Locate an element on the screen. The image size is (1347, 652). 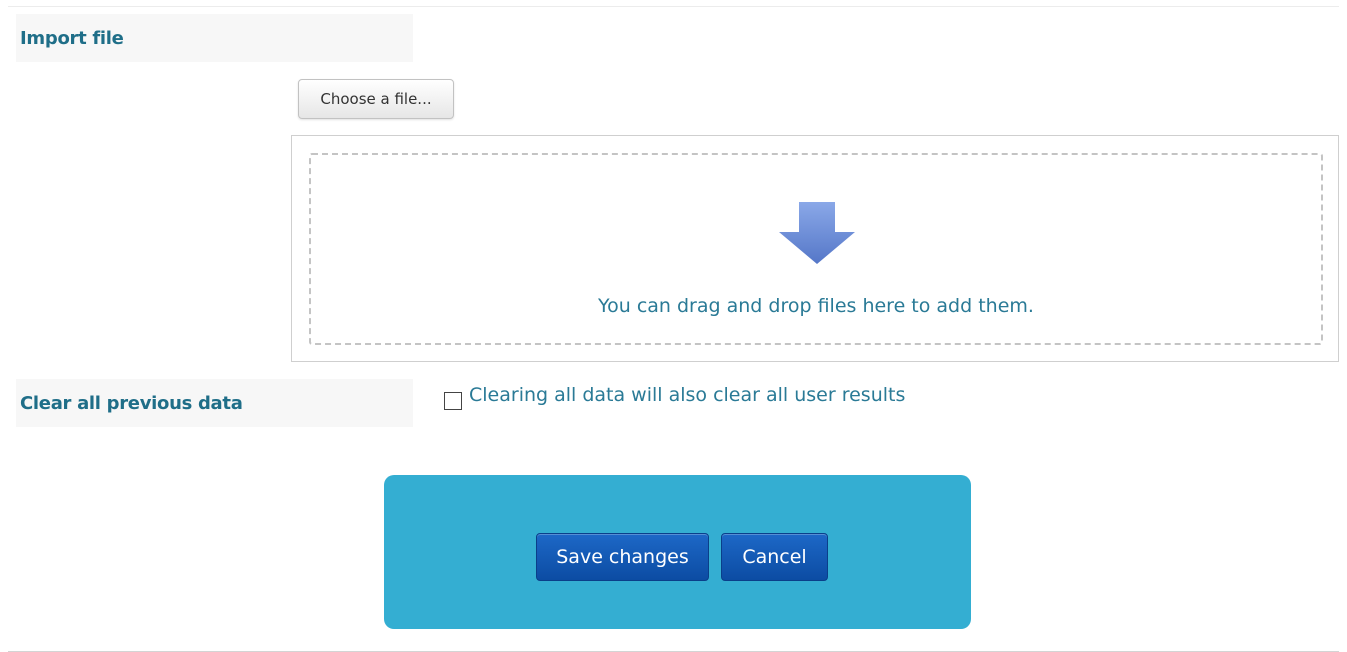
action-button-panel: Save changes Cancel is located at coordinates (677, 552).